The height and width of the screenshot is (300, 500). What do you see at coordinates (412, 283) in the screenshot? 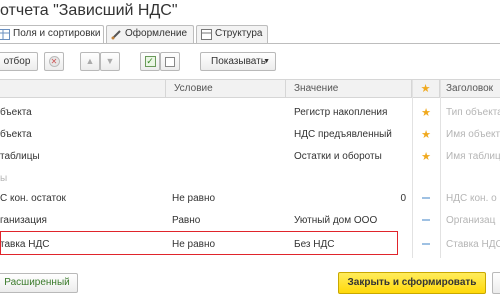
I see `close-and-generate-button: Закрыть и сформировать` at bounding box center [412, 283].